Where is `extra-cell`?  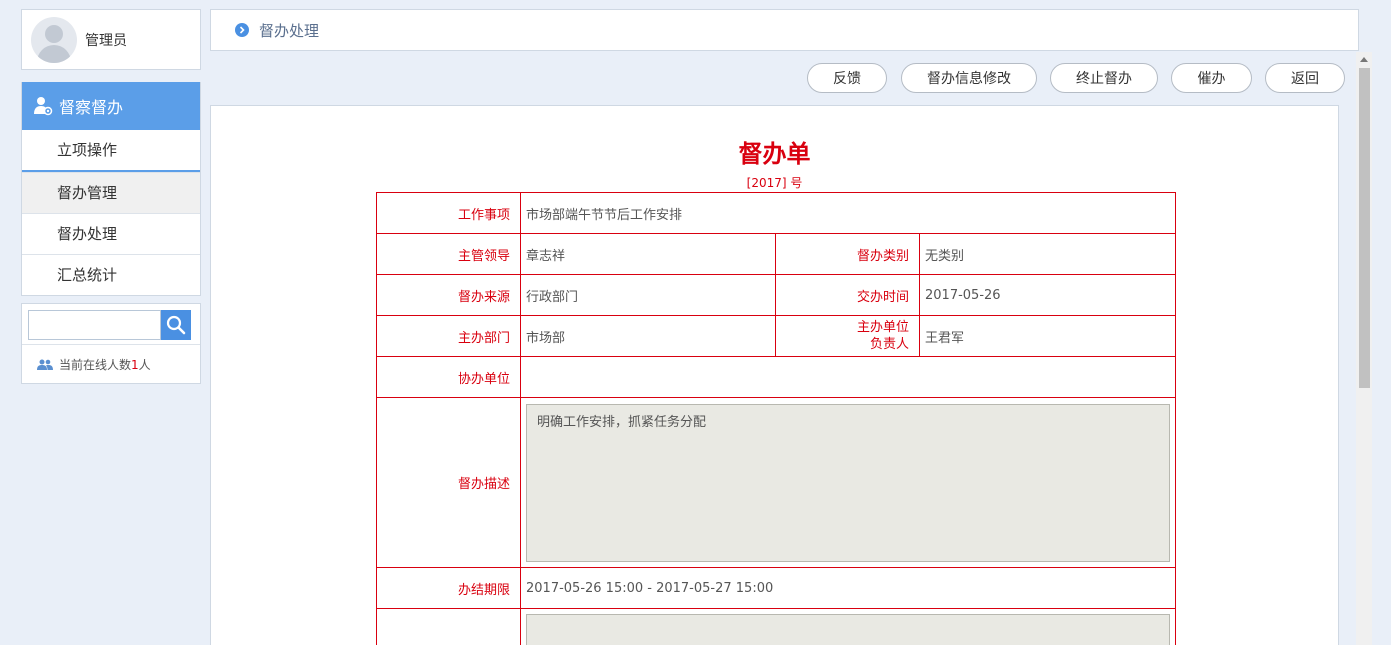 extra-cell is located at coordinates (848, 626).